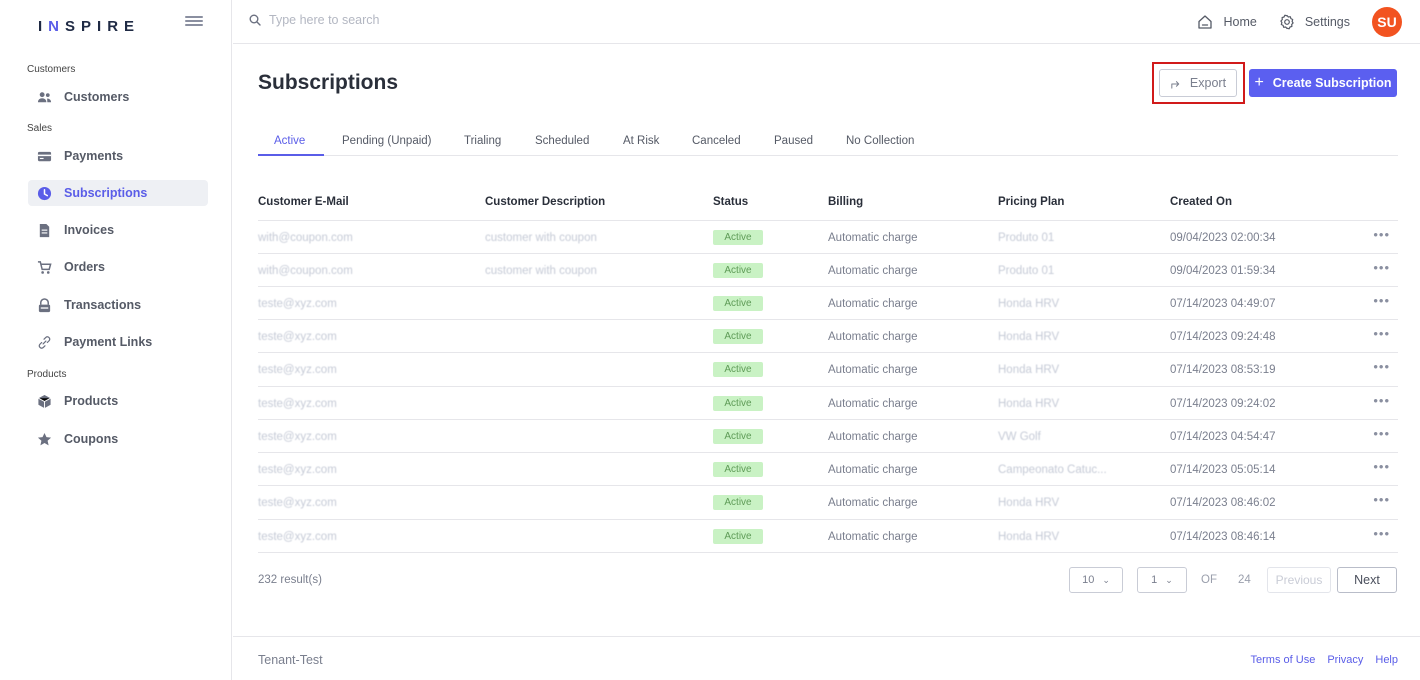 The image size is (1420, 680). I want to click on create-subscription-label: Create Subscription, so click(1332, 83).